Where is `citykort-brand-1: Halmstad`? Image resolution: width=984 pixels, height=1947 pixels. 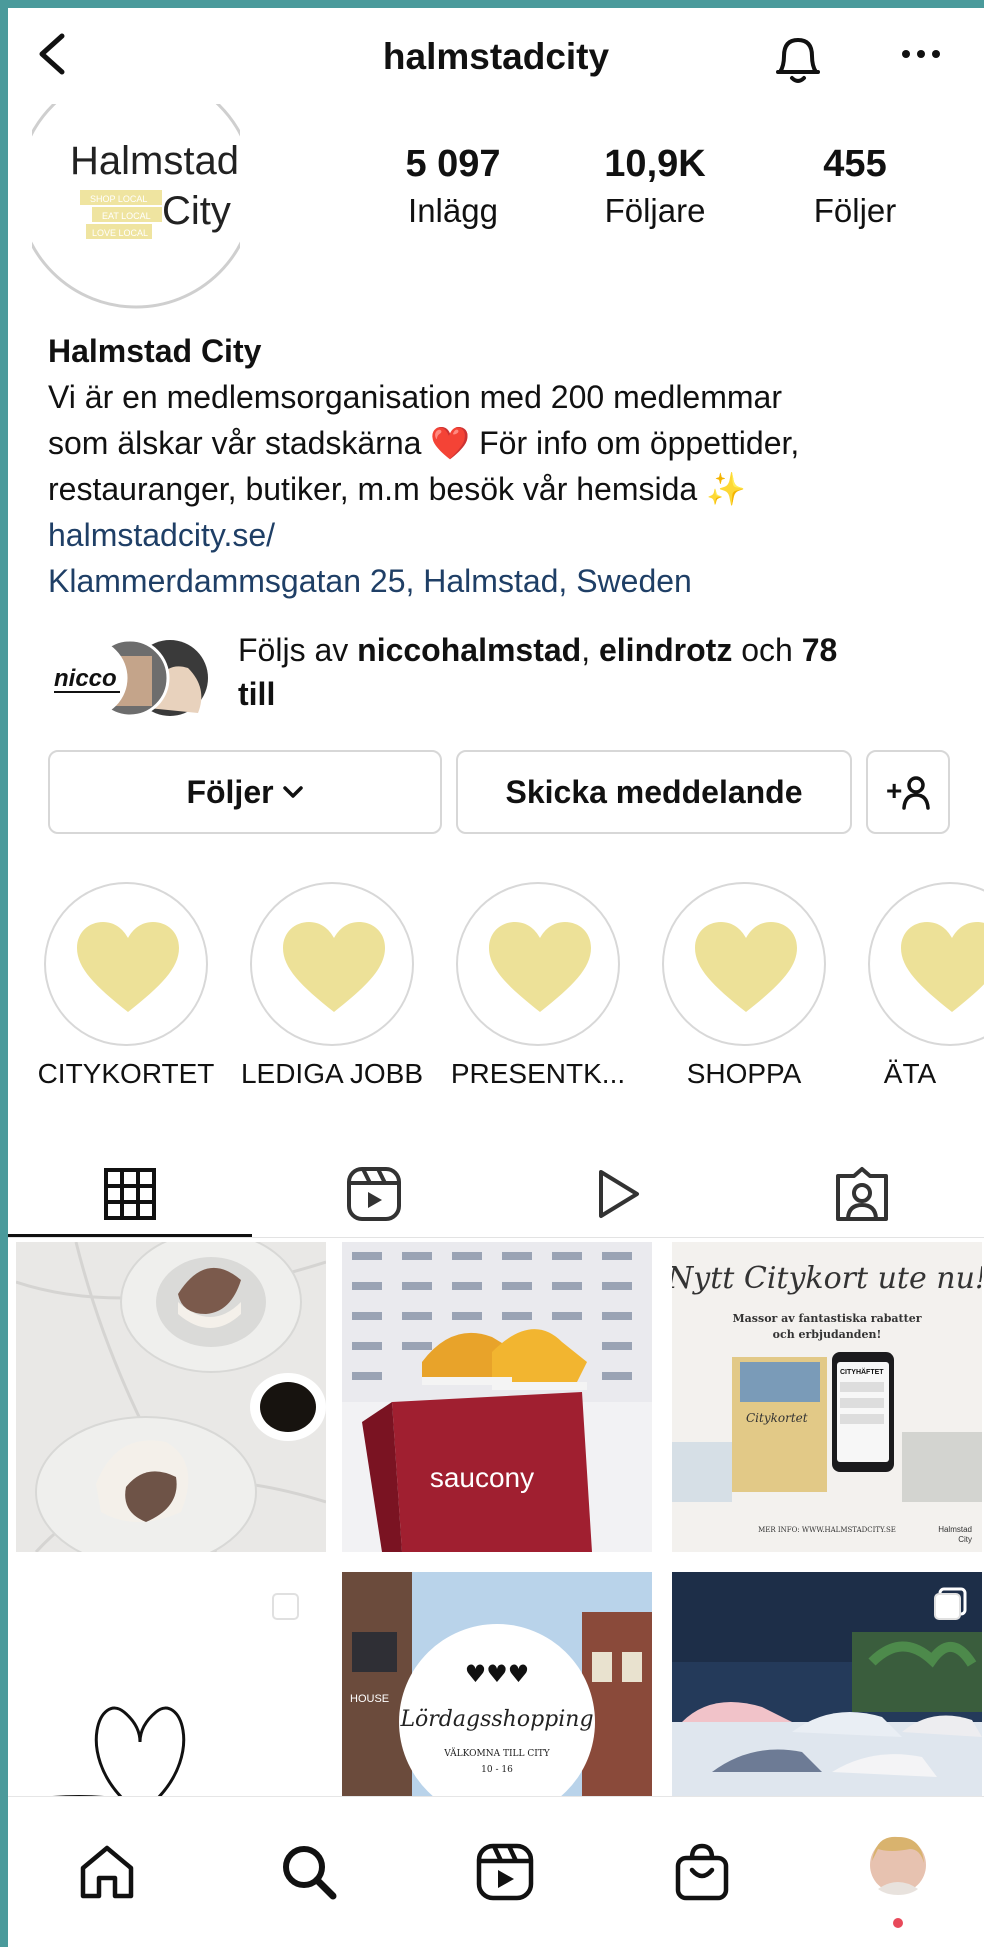 citykort-brand-1: Halmstad is located at coordinates (955, 1529).